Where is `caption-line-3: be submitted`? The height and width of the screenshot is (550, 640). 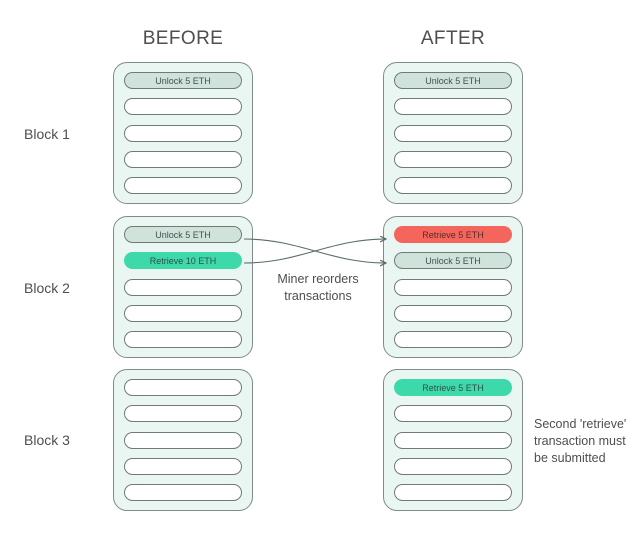 caption-line-3: be submitted is located at coordinates (570, 458).